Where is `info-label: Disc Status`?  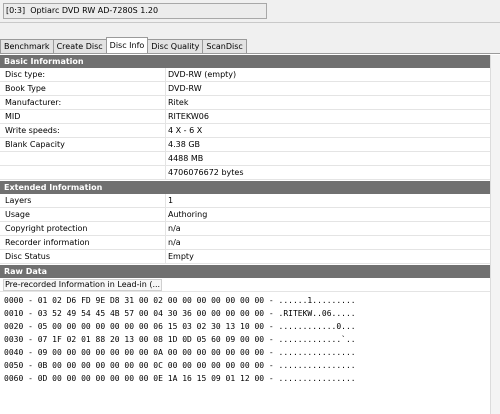
info-label: Disc Status is located at coordinates (27, 256).